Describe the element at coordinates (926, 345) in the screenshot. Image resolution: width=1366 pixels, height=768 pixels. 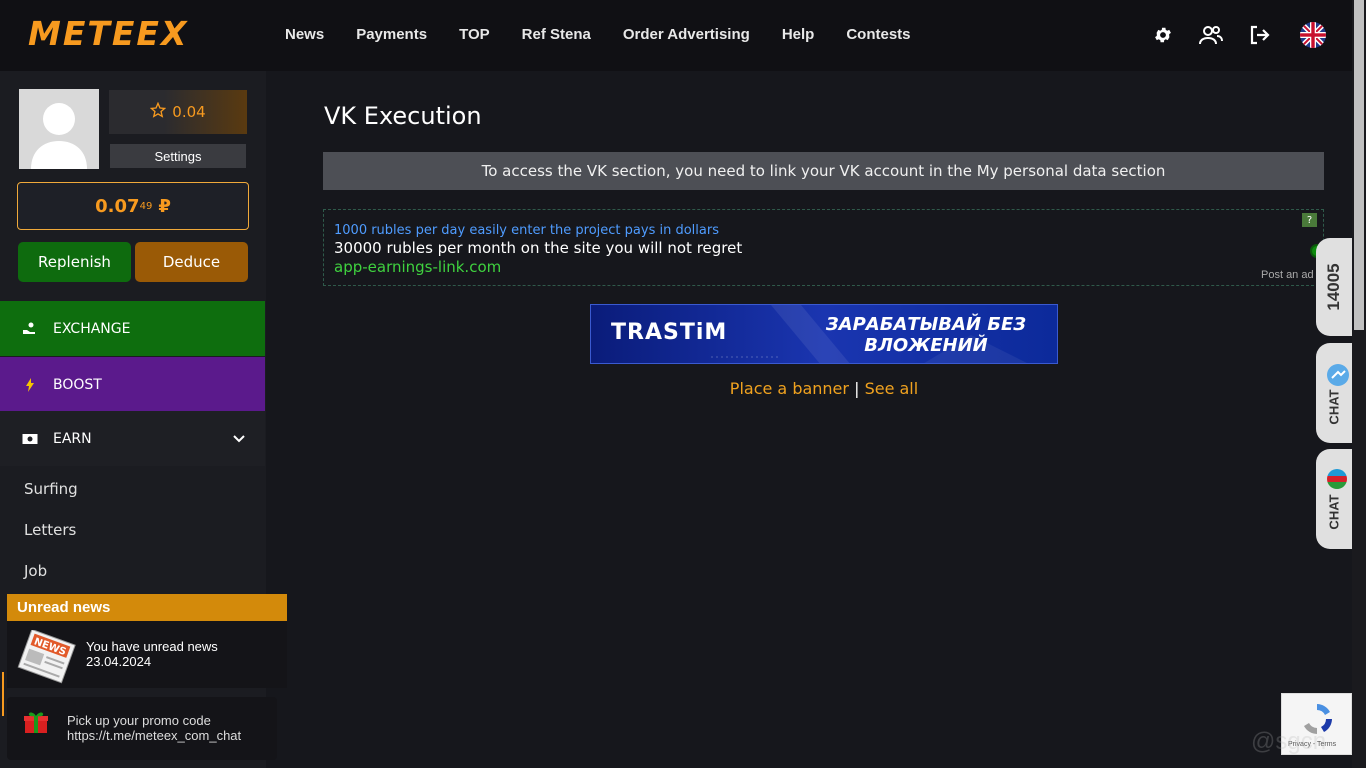
I see `banner-slogan-line2: ВЛОЖЕНИЙ` at that location.